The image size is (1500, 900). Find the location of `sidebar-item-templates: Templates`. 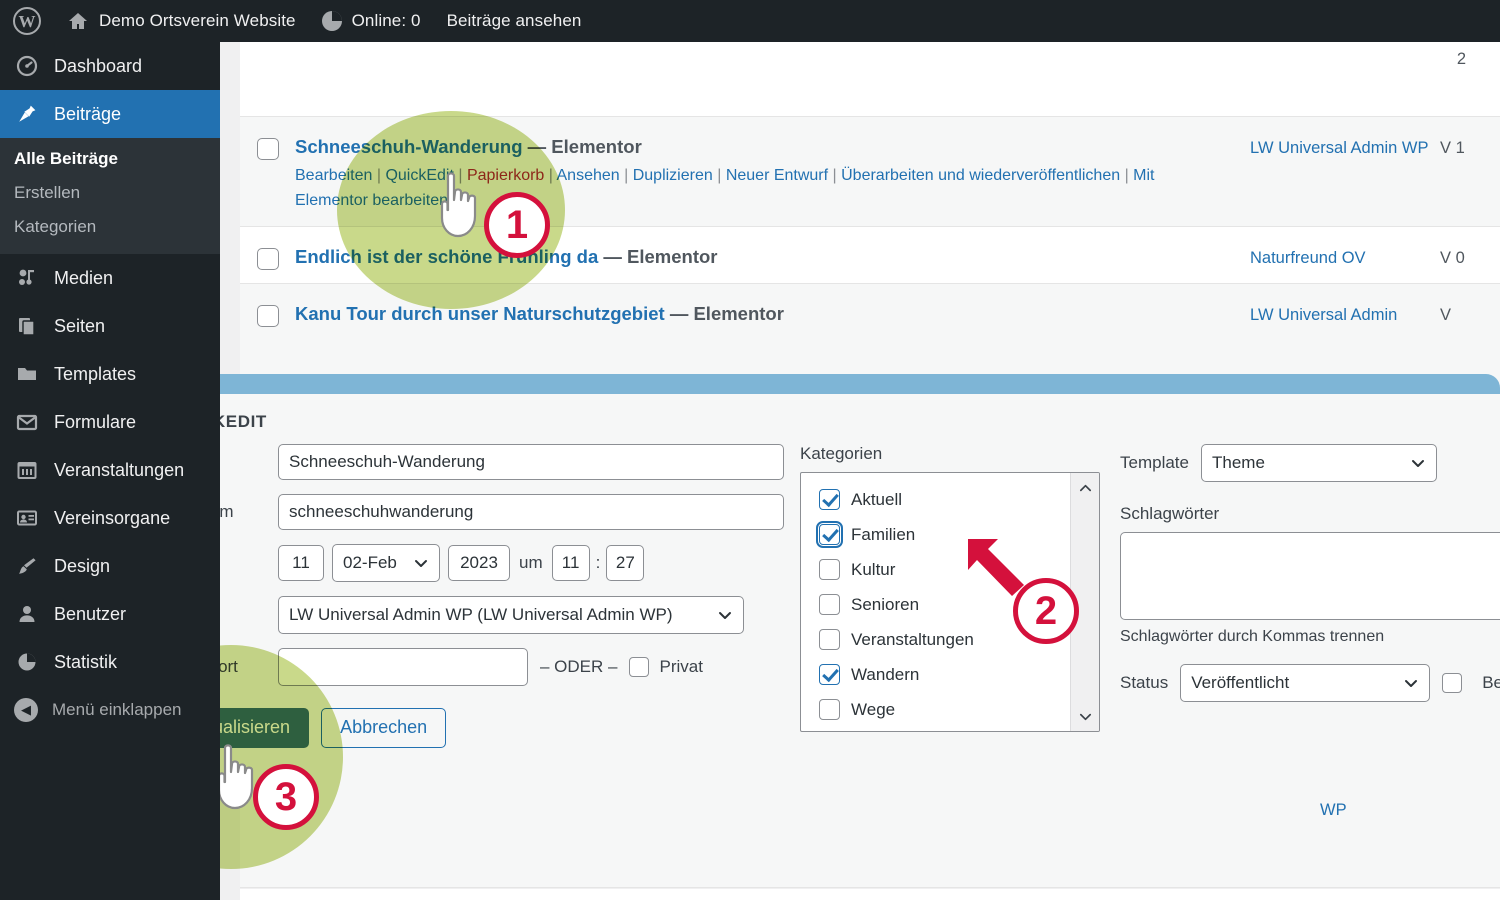

sidebar-item-templates: Templates is located at coordinates (110, 374).